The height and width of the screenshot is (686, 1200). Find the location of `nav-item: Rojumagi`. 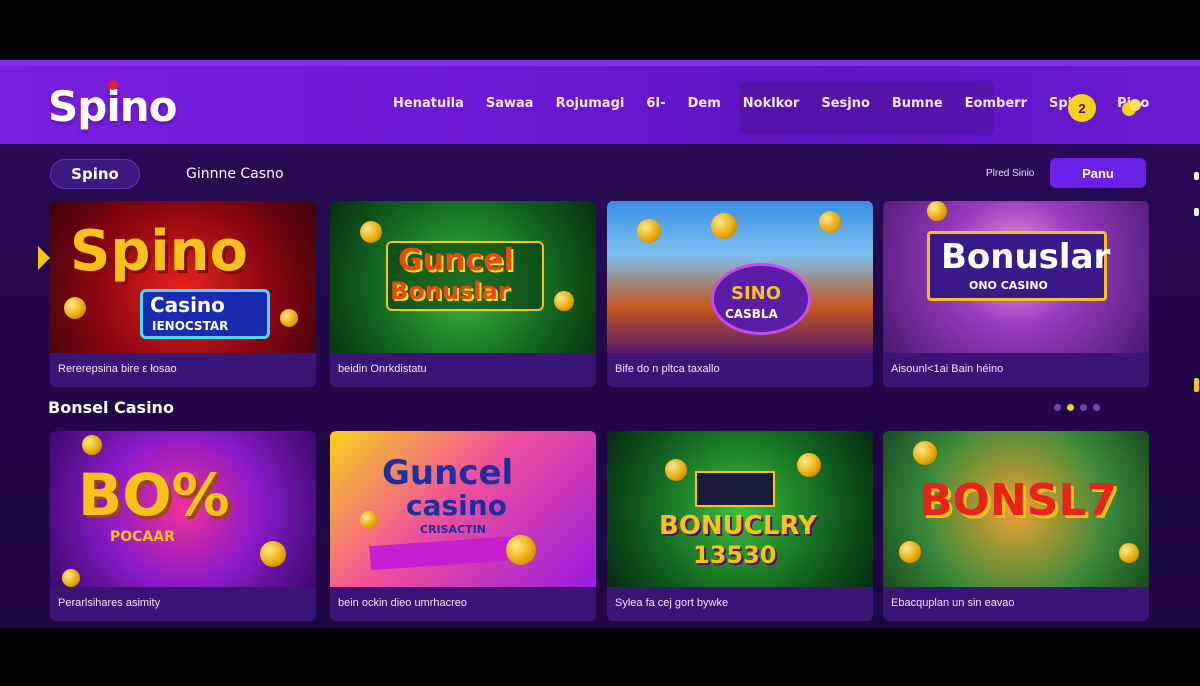

nav-item: Rojumagi is located at coordinates (590, 103).